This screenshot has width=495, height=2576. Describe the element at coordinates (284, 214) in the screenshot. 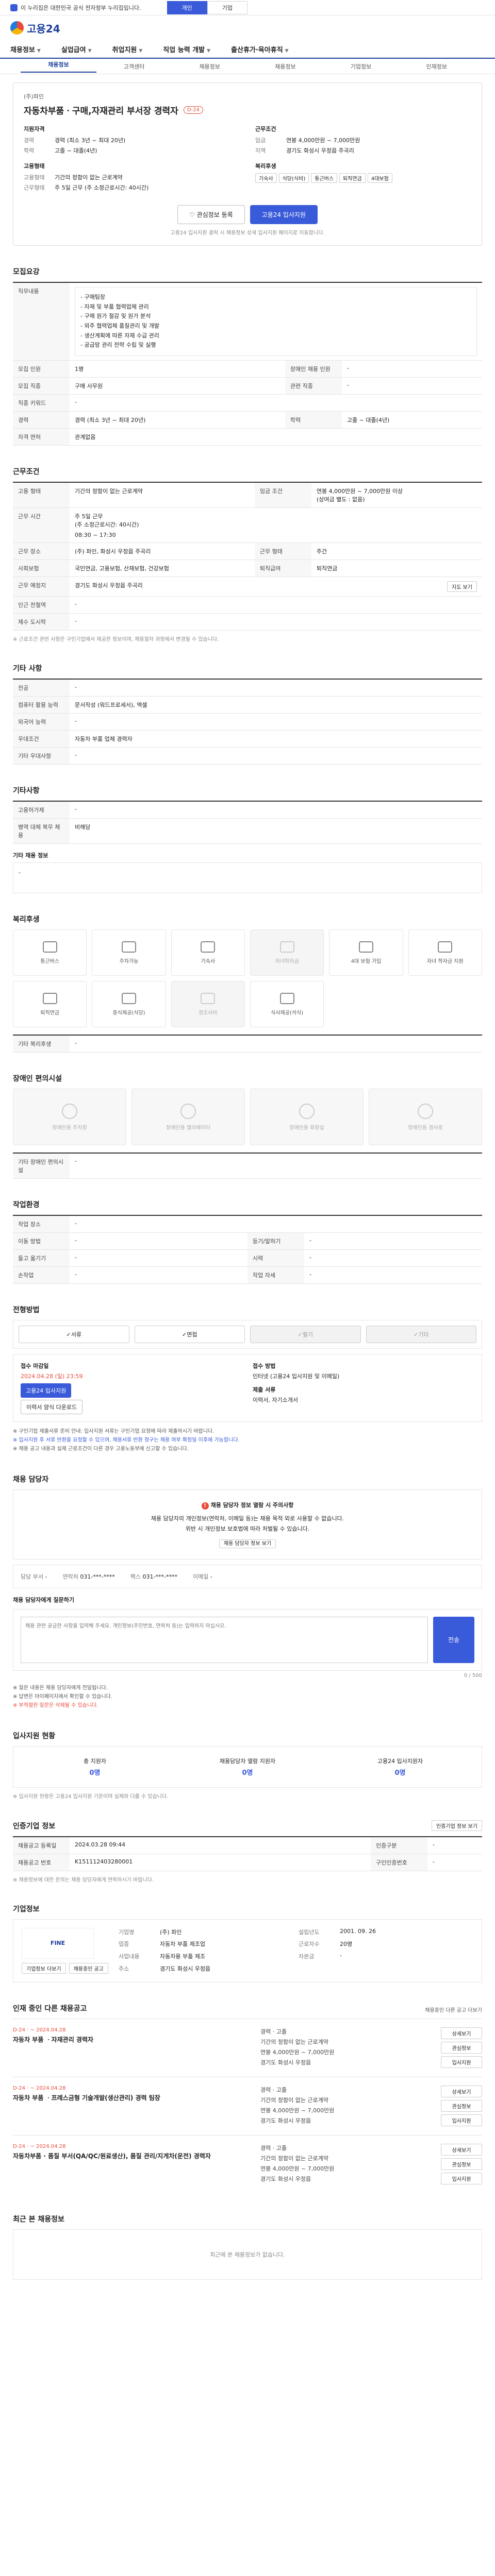

I see `apply-button: 고용24 입사지원` at that location.